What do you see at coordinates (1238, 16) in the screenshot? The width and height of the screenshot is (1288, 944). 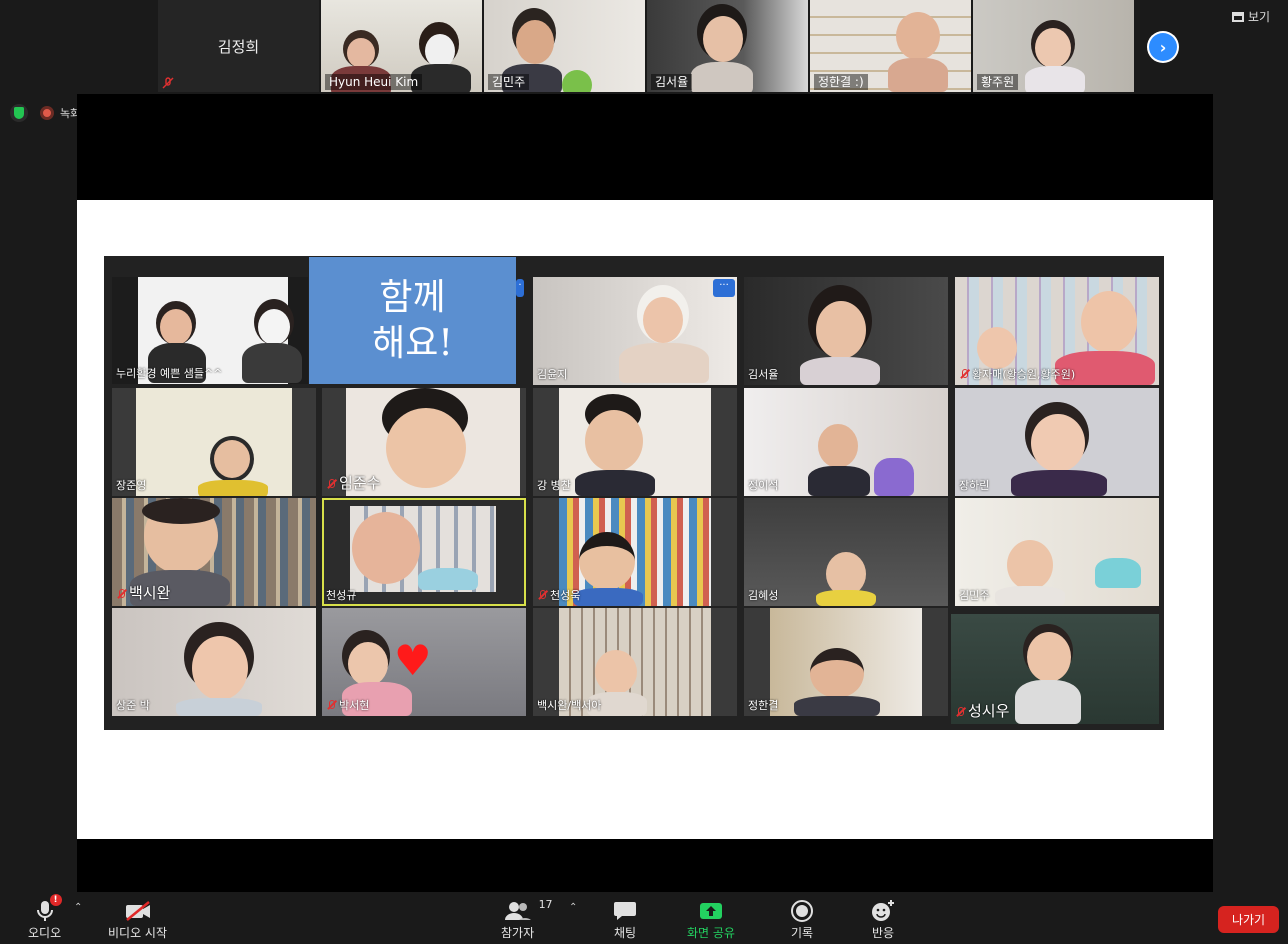 I see `grid-view-icon` at bounding box center [1238, 16].